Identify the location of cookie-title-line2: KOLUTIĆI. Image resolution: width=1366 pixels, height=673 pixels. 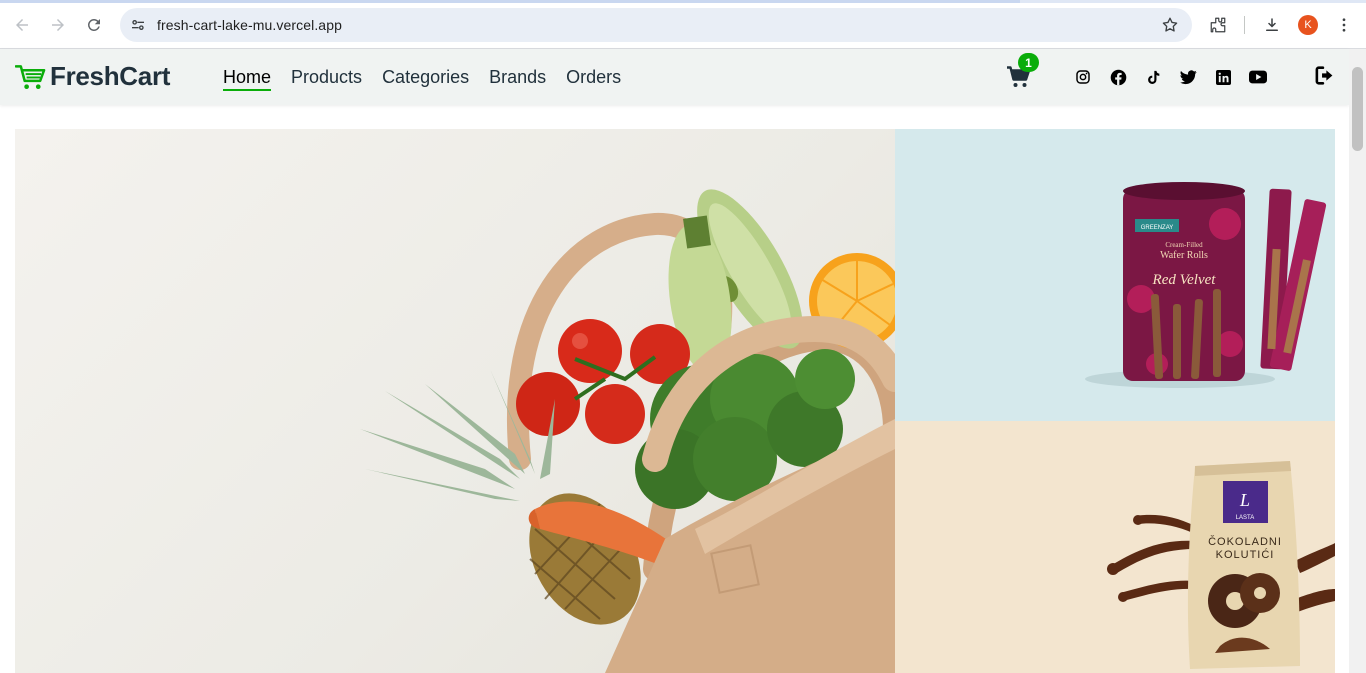
(1245, 554).